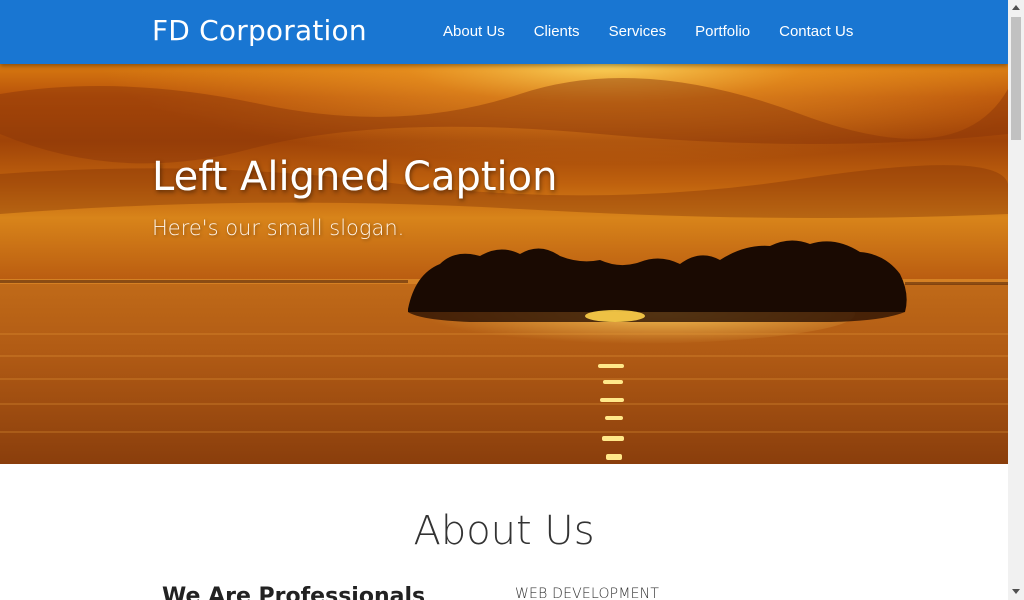 This screenshot has width=1024, height=600. I want to click on skill-category-label: WEB DEVELOPMENT, so click(587, 593).